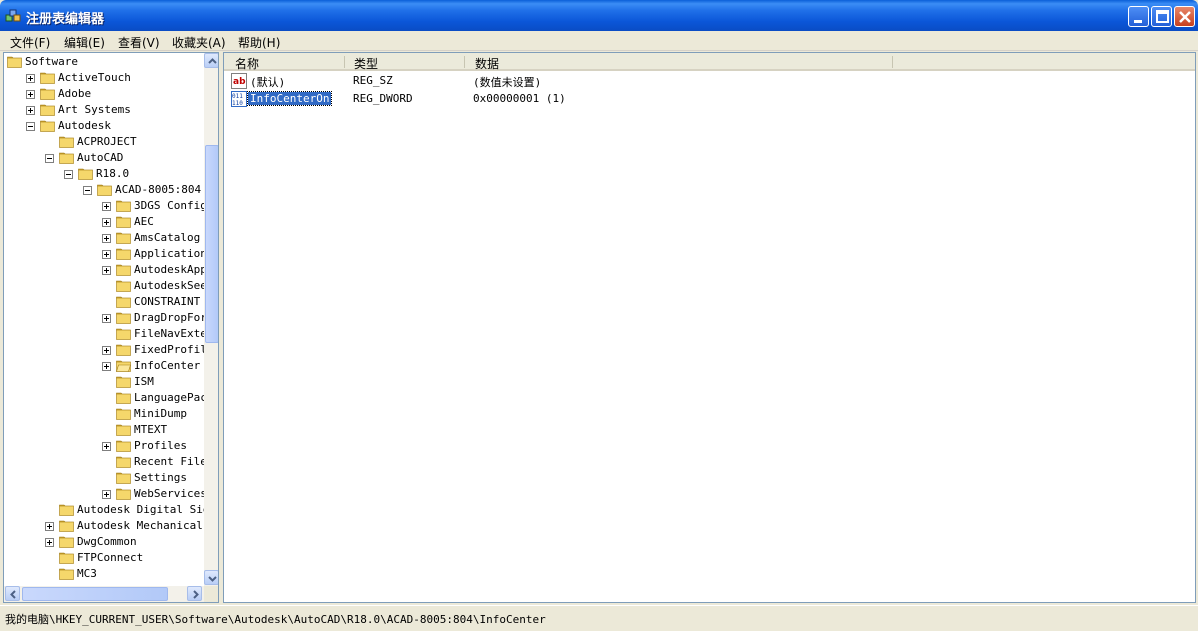  Describe the element at coordinates (104, 414) in the screenshot. I see `tree-node: MiniDump` at that location.